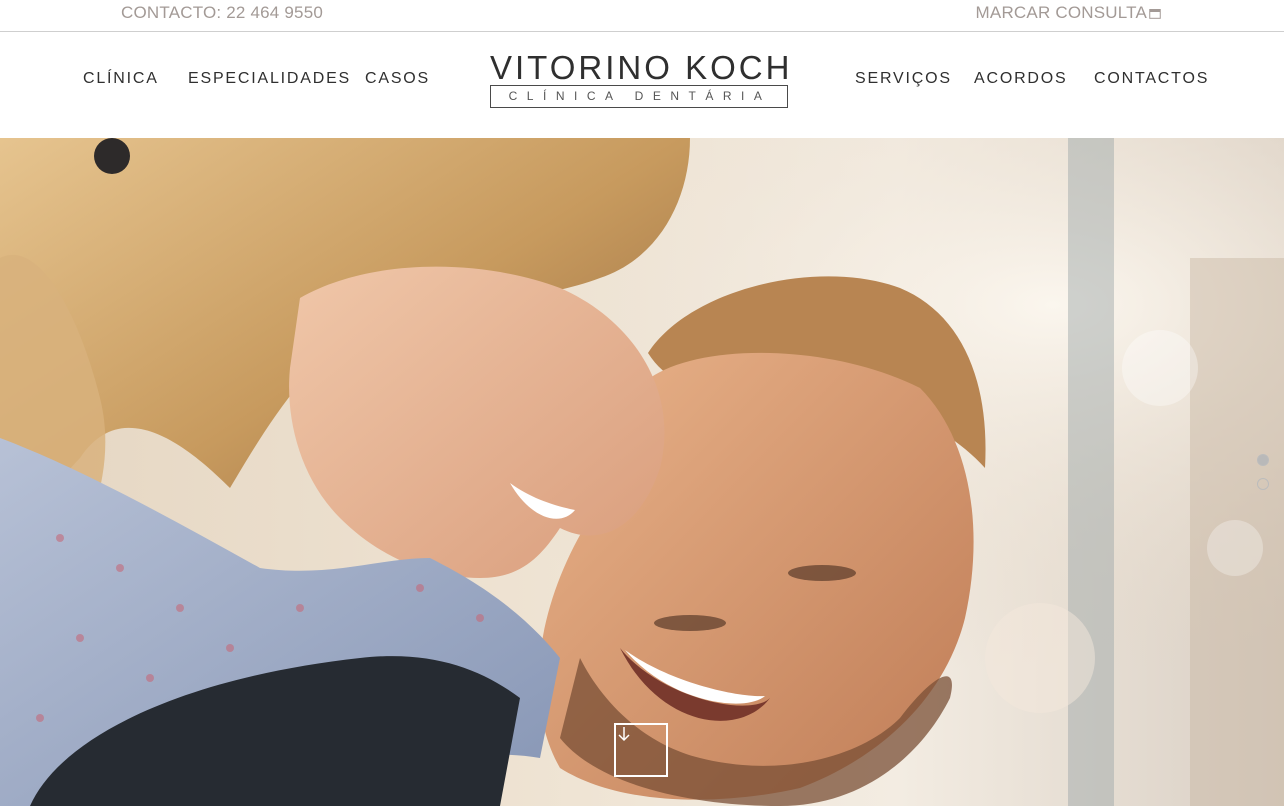  I want to click on nav-item-especialidades: ESPECIALIDADES, so click(269, 79).